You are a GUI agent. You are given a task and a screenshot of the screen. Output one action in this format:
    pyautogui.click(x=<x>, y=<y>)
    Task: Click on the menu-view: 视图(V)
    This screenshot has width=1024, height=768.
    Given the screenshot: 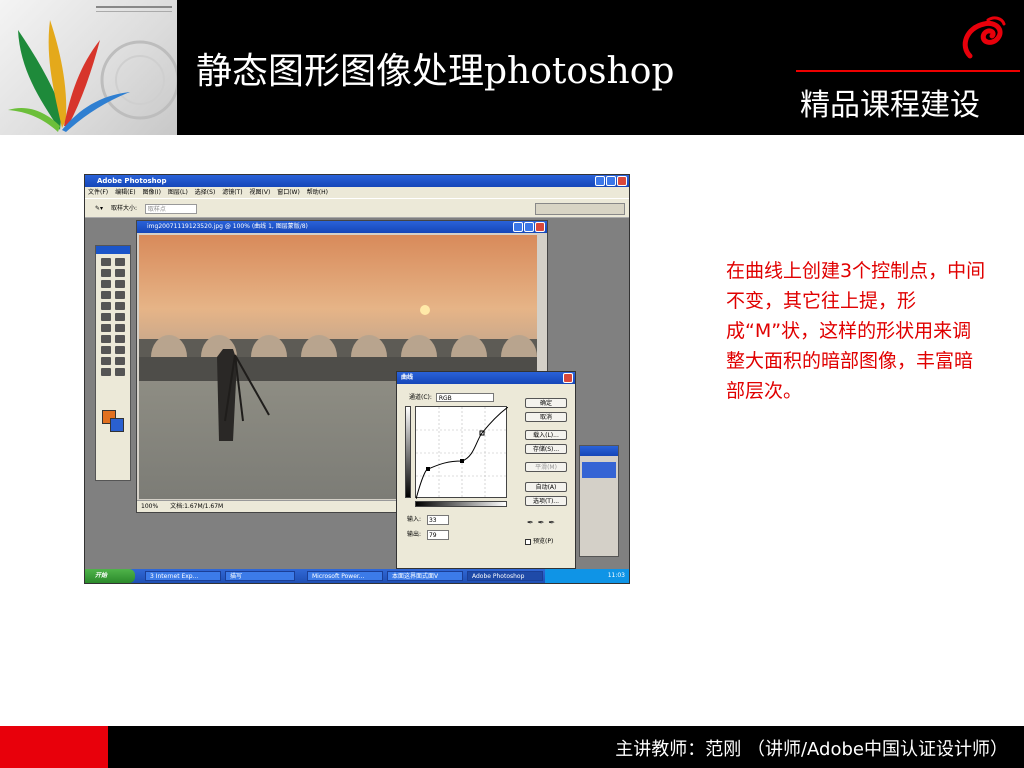 What is the action you would take?
    pyautogui.click(x=260, y=192)
    